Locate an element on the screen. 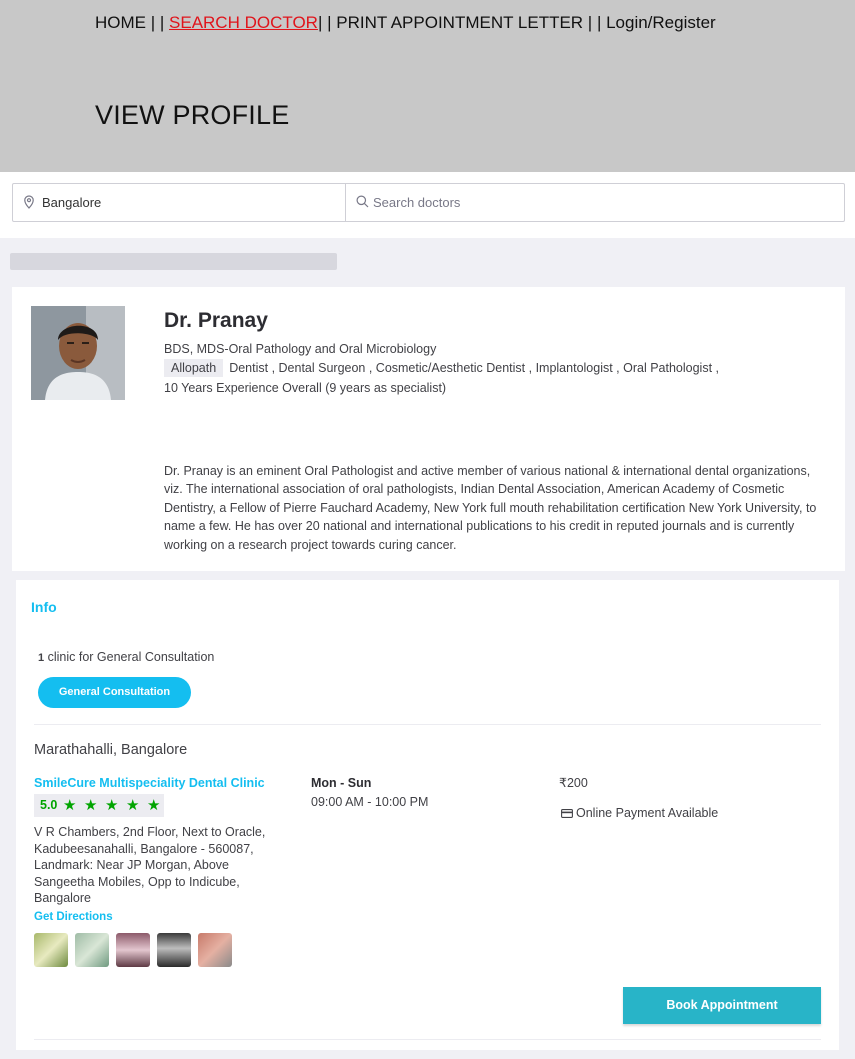 The height and width of the screenshot is (1059, 855). doctor-avatar is located at coordinates (78, 353).